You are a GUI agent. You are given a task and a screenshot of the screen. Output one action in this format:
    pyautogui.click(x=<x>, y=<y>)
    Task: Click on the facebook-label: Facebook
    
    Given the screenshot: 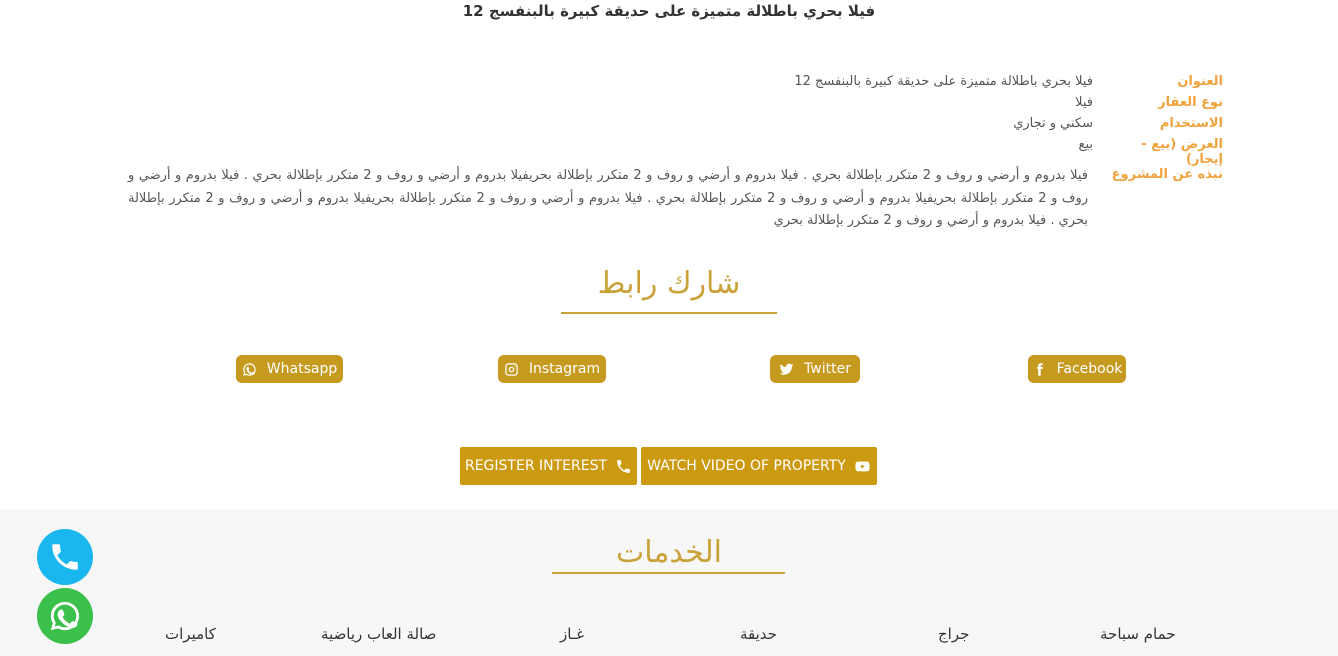 What is the action you would take?
    pyautogui.click(x=1089, y=369)
    